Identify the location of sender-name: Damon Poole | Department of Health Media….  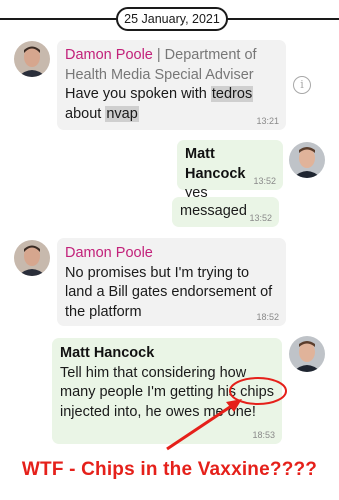
(161, 65).